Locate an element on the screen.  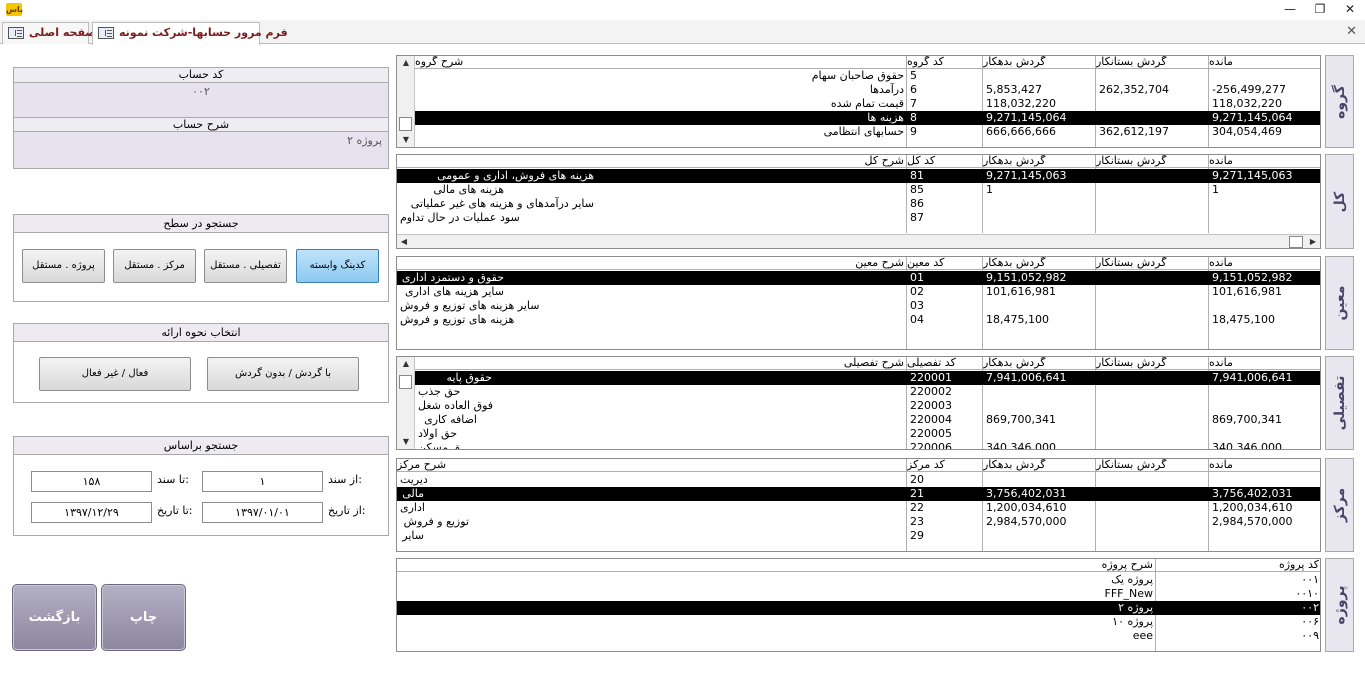
table-row-selected: پروژه ۲ ۰۰۲ is located at coordinates (858, 608).